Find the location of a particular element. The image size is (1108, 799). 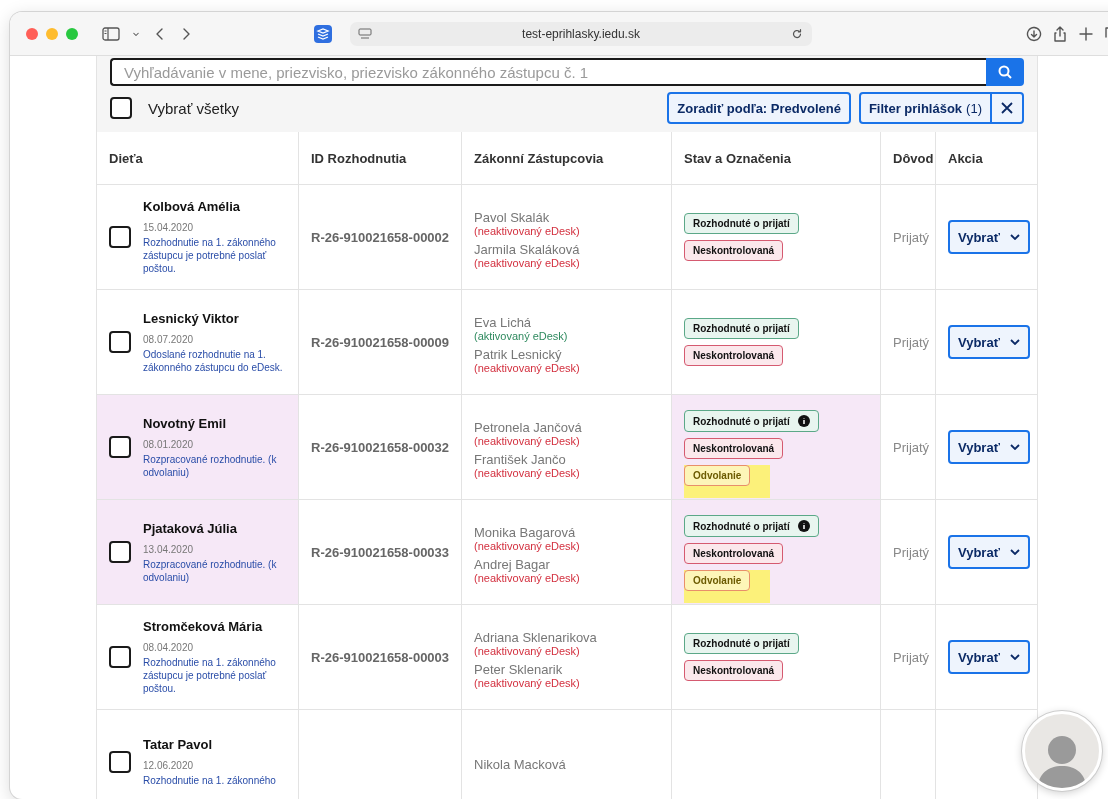

guardian-name: Pavol Skalák is located at coordinates (512, 217).